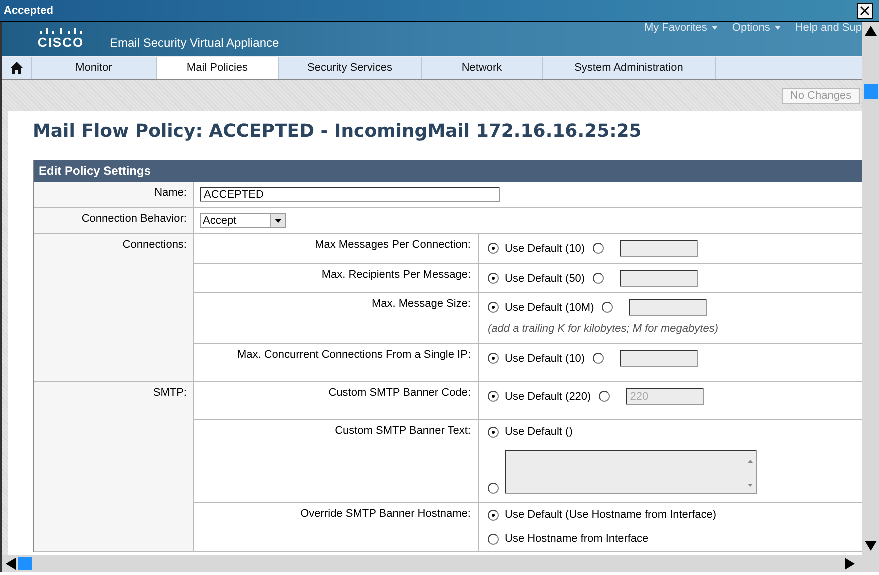  I want to click on setting-label: Override SMTP Banner Hostname:, so click(336, 527).